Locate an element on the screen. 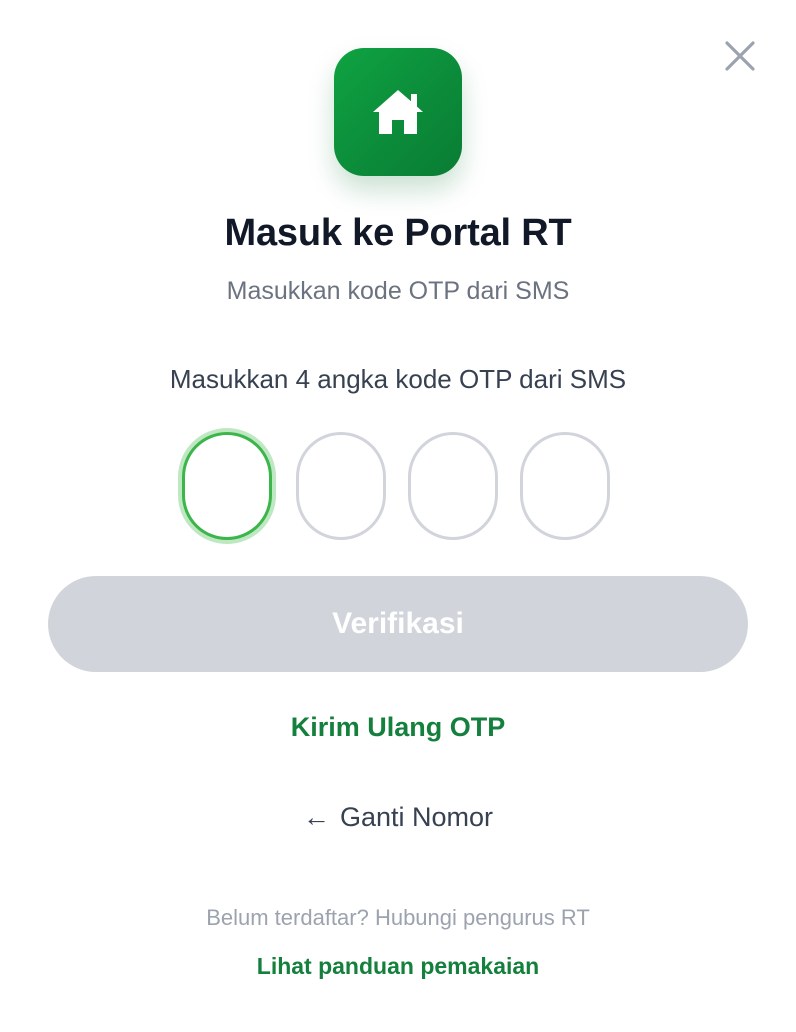 The height and width of the screenshot is (1032, 796). otp-input-group is located at coordinates (398, 488).